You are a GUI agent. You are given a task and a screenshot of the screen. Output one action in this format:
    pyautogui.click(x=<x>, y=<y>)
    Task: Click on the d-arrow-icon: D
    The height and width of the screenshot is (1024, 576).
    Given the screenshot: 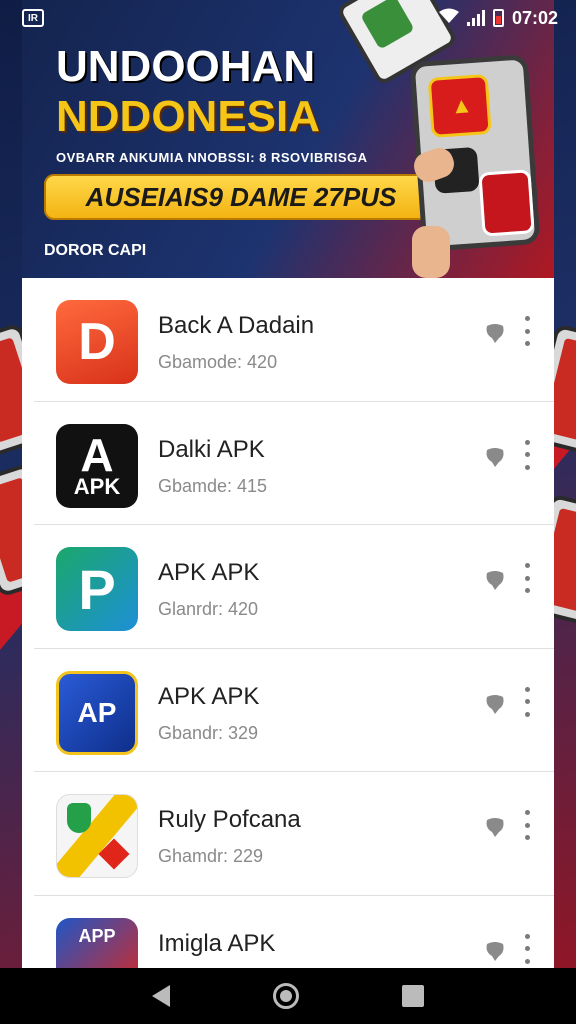 What is the action you would take?
    pyautogui.click(x=97, y=342)
    